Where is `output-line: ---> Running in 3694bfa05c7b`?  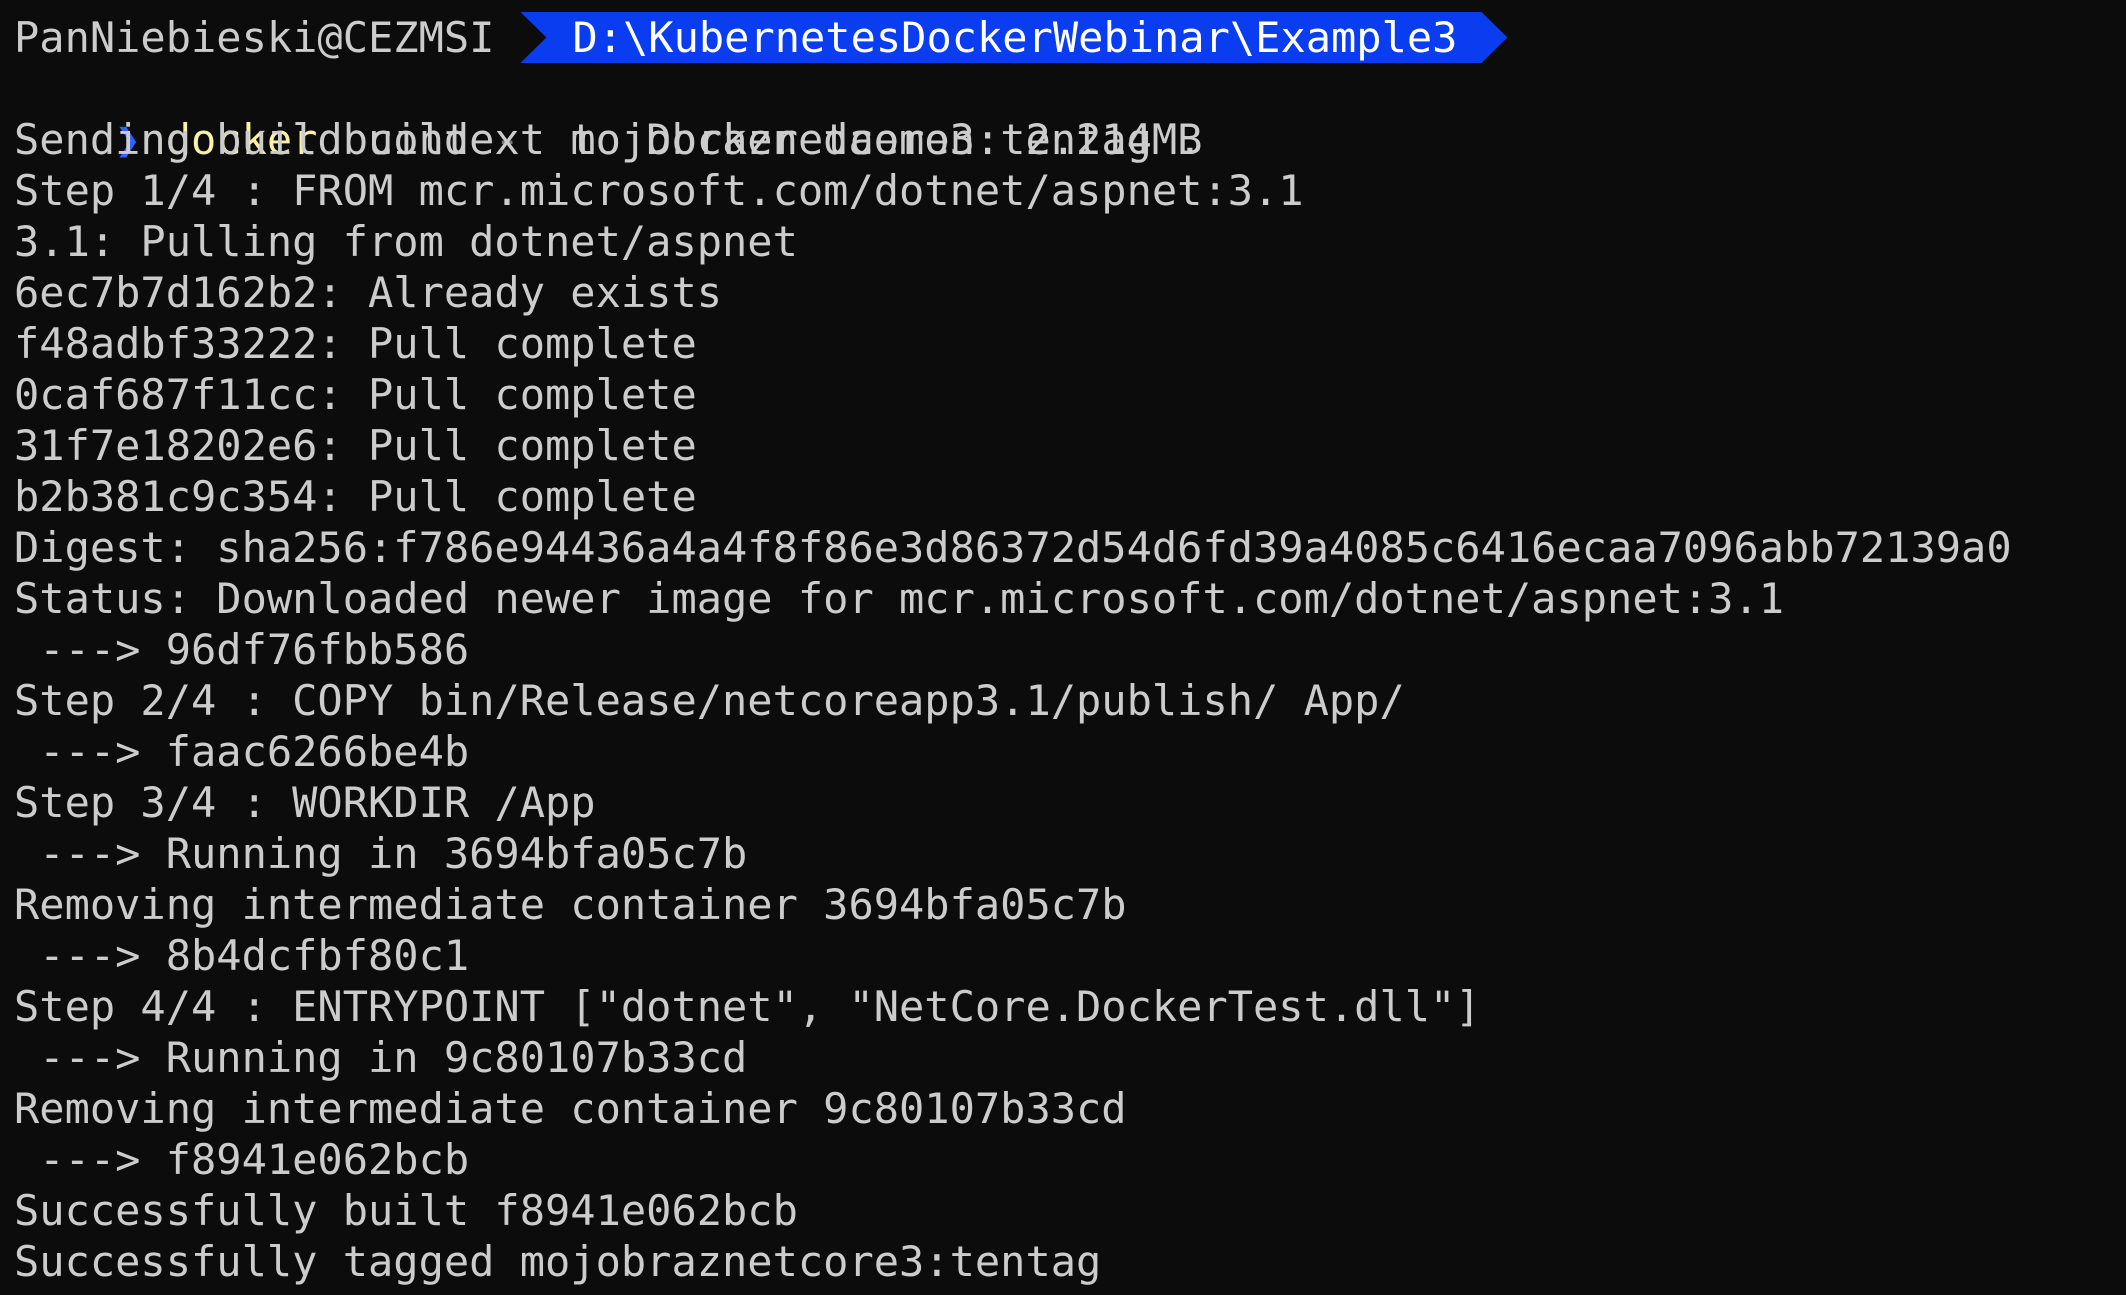
output-line: ---> Running in 3694bfa05c7b is located at coordinates (381, 853).